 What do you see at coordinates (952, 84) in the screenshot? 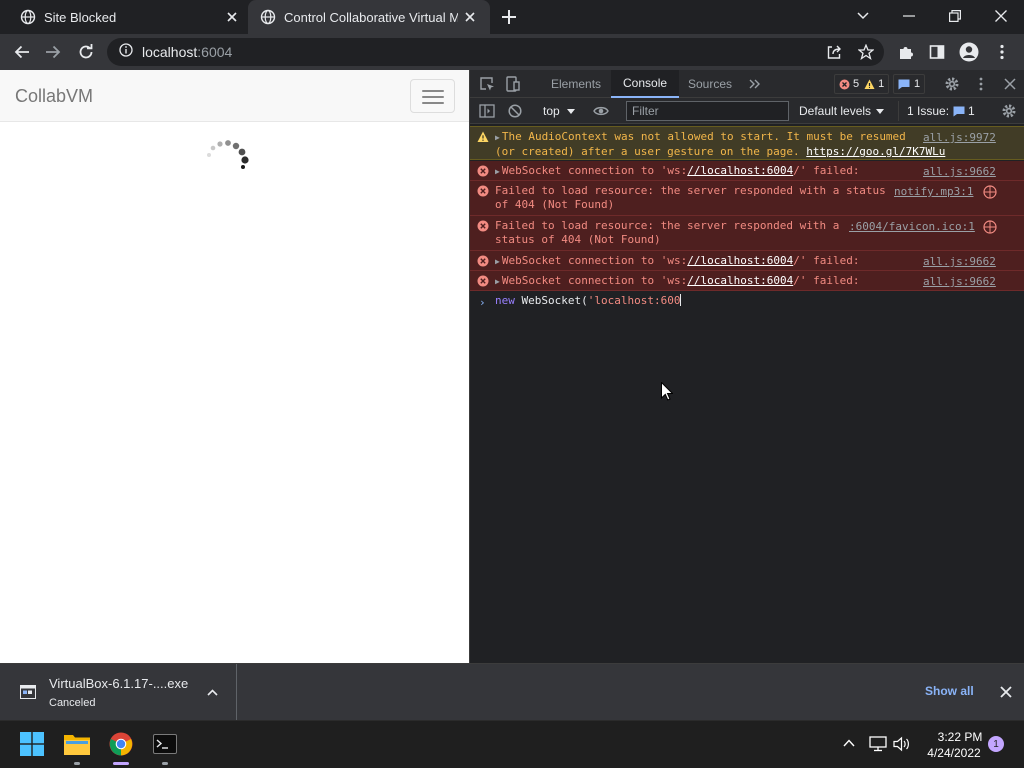
I see `settings-gear-icon` at bounding box center [952, 84].